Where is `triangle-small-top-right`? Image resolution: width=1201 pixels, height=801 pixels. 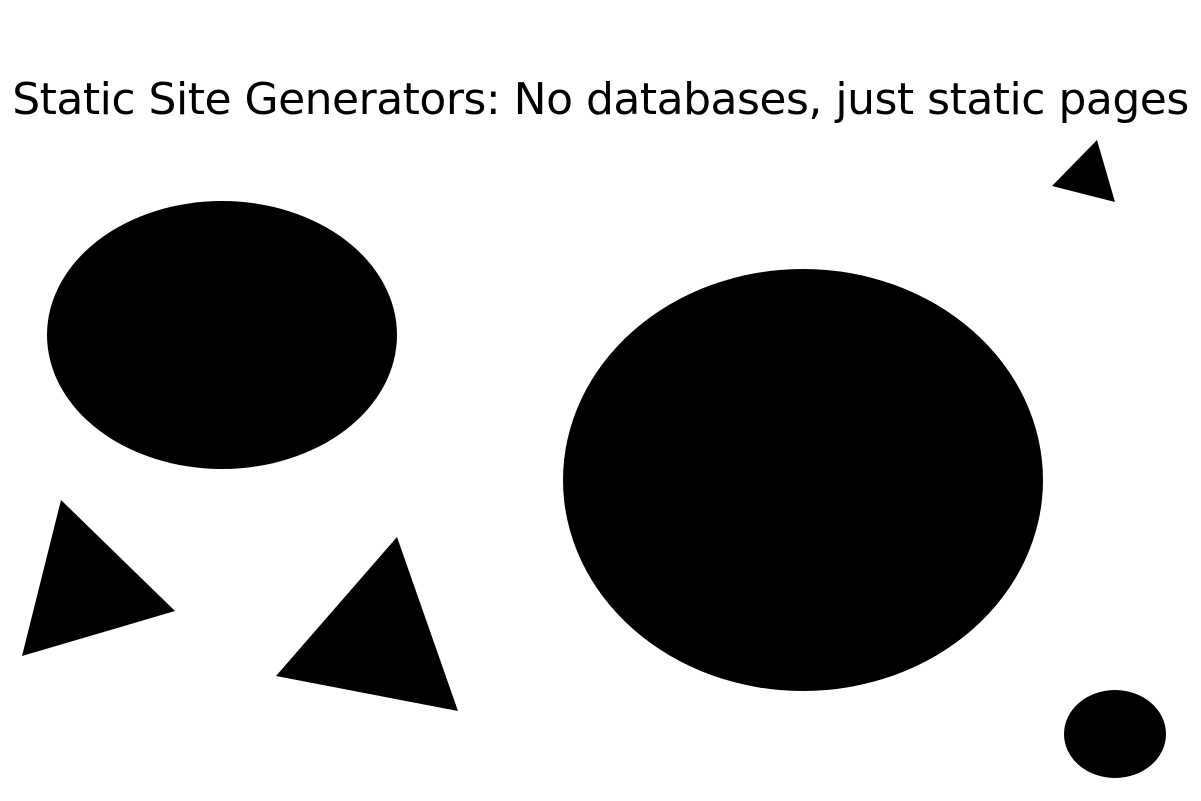 triangle-small-top-right is located at coordinates (1083, 171).